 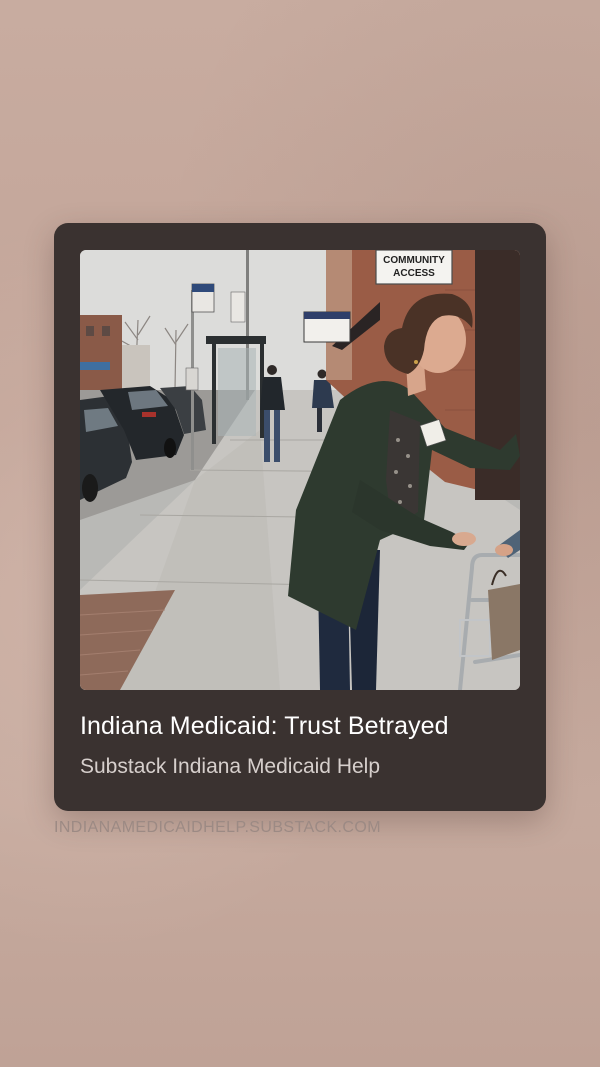 What do you see at coordinates (414, 273) in the screenshot?
I see `community-access-line-2: ACCESS` at bounding box center [414, 273].